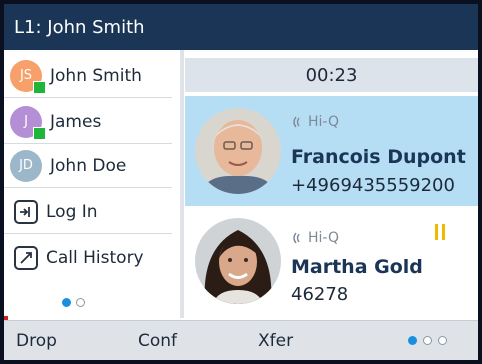 This screenshot has width=482, height=364. What do you see at coordinates (440, 232) in the screenshot?
I see `hold-icon` at bounding box center [440, 232].